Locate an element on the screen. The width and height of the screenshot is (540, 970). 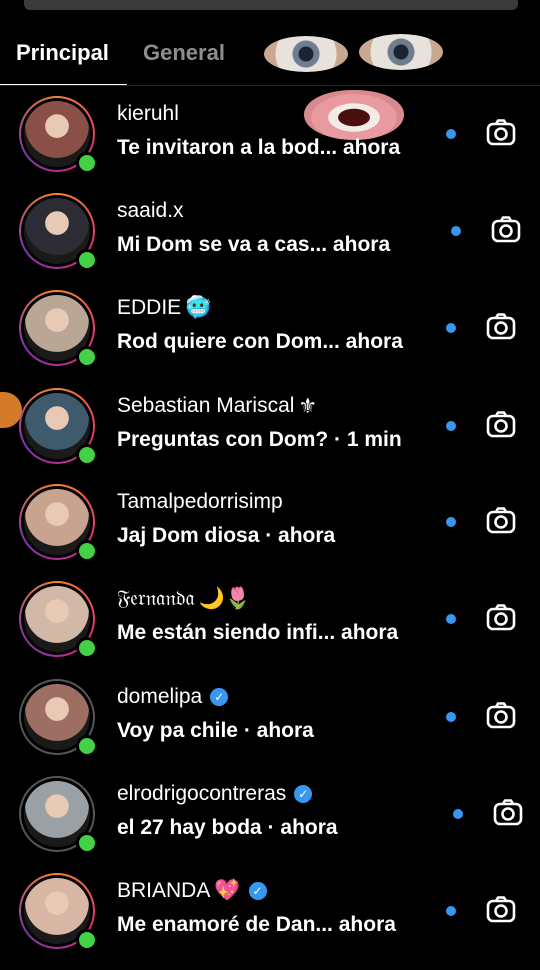
username: saaid.x is located at coordinates (150, 210).